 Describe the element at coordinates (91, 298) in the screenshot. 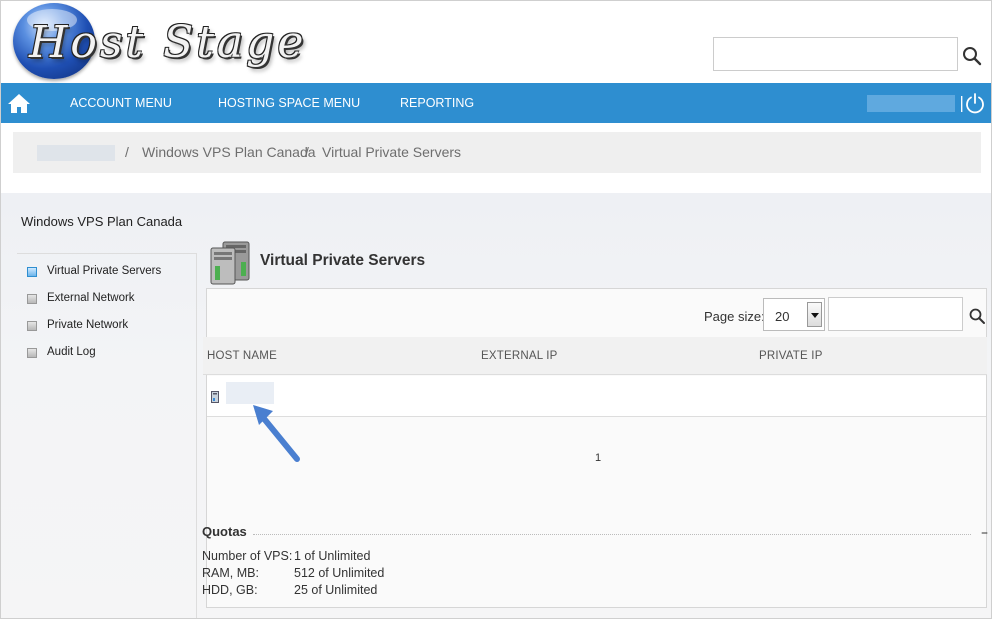

I see `sidebar-item-label: External Network` at that location.